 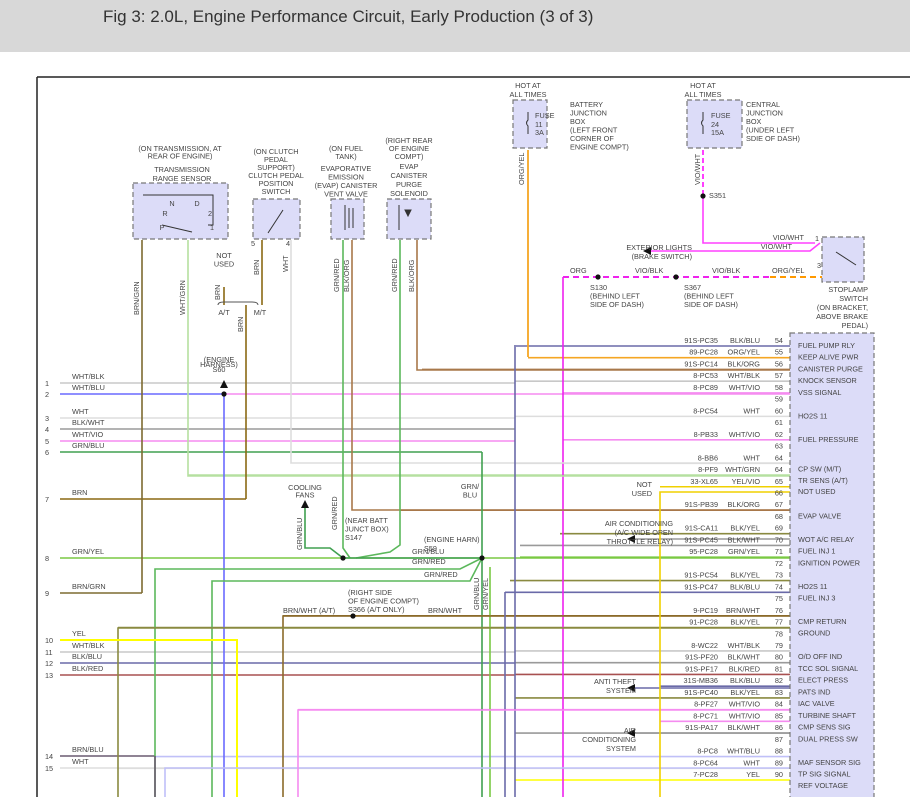 What do you see at coordinates (318, 677) in the screenshot?
I see `wire-grn-red-h1` at bounding box center [318, 677].